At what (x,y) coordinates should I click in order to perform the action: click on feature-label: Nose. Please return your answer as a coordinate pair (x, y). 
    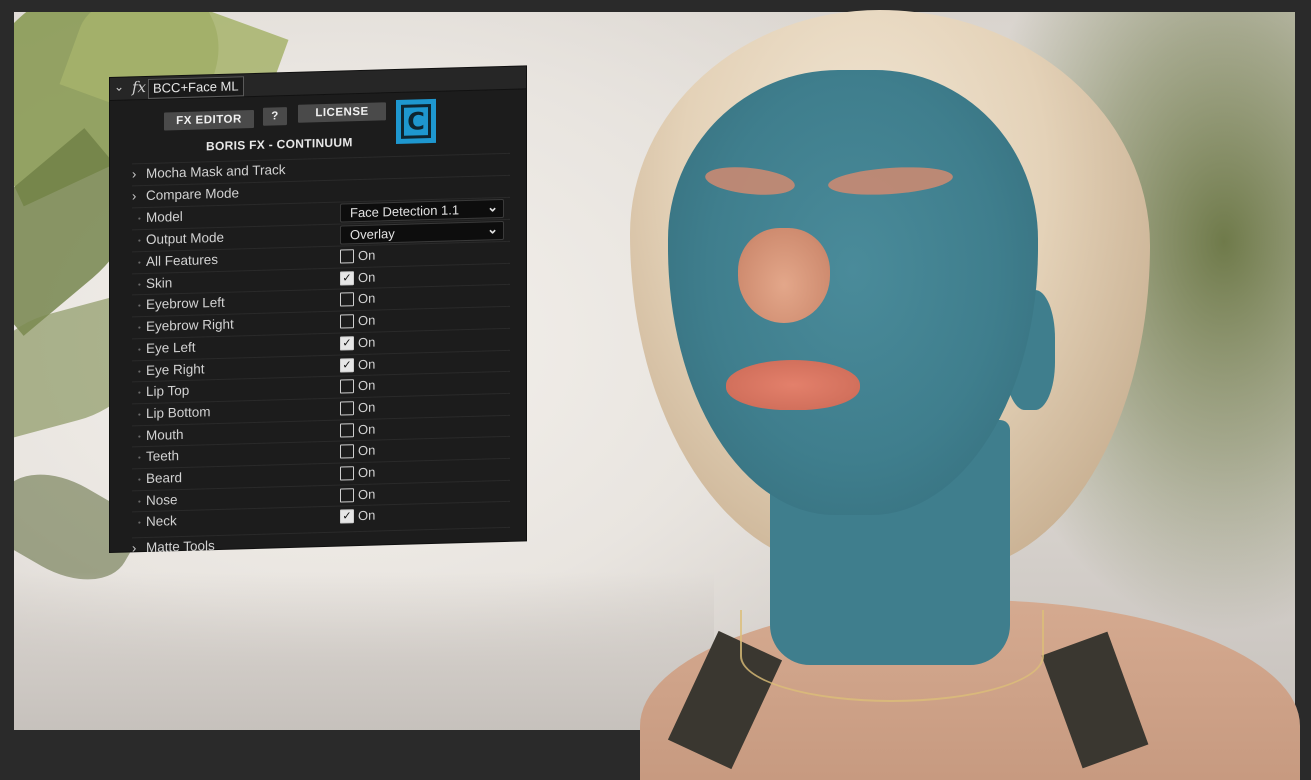
    Looking at the image, I should click on (162, 499).